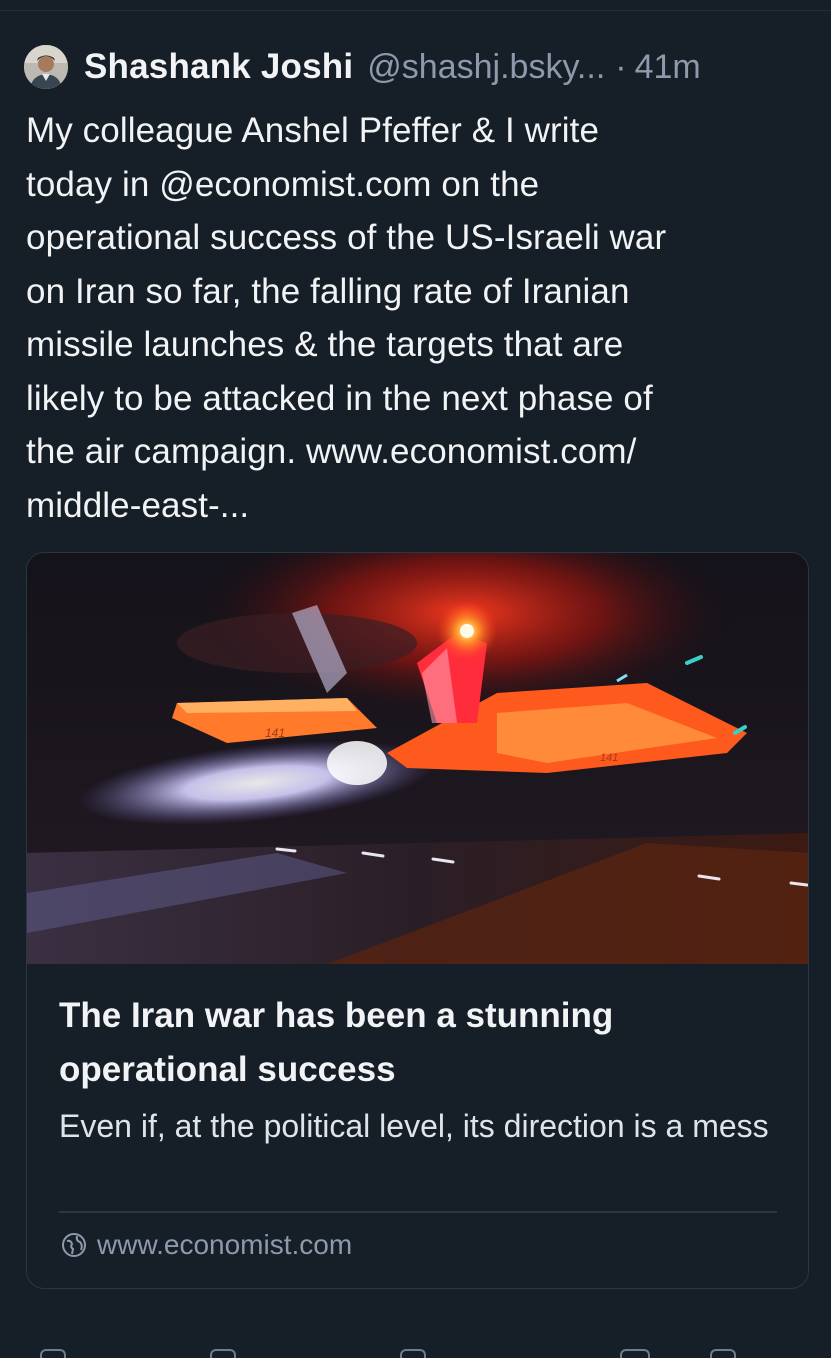 The image size is (831, 1358). I want to click on globe-icon, so click(74, 1245).